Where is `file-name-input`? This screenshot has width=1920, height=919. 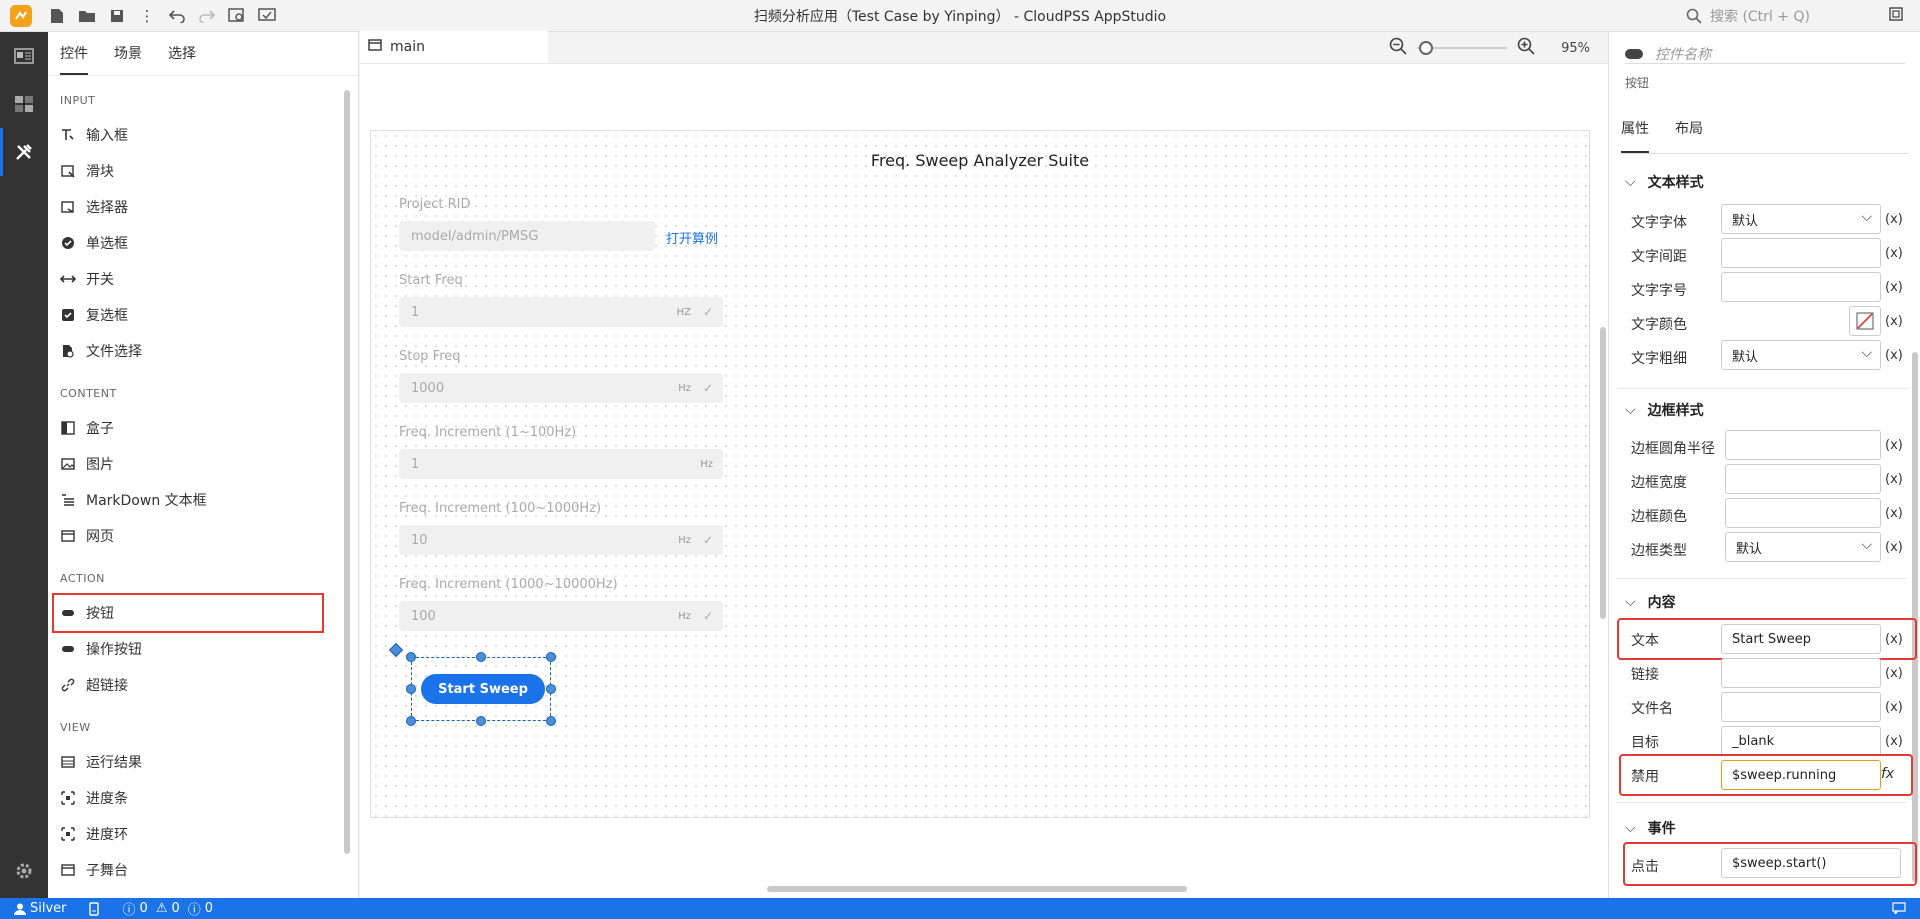 file-name-input is located at coordinates (1801, 707).